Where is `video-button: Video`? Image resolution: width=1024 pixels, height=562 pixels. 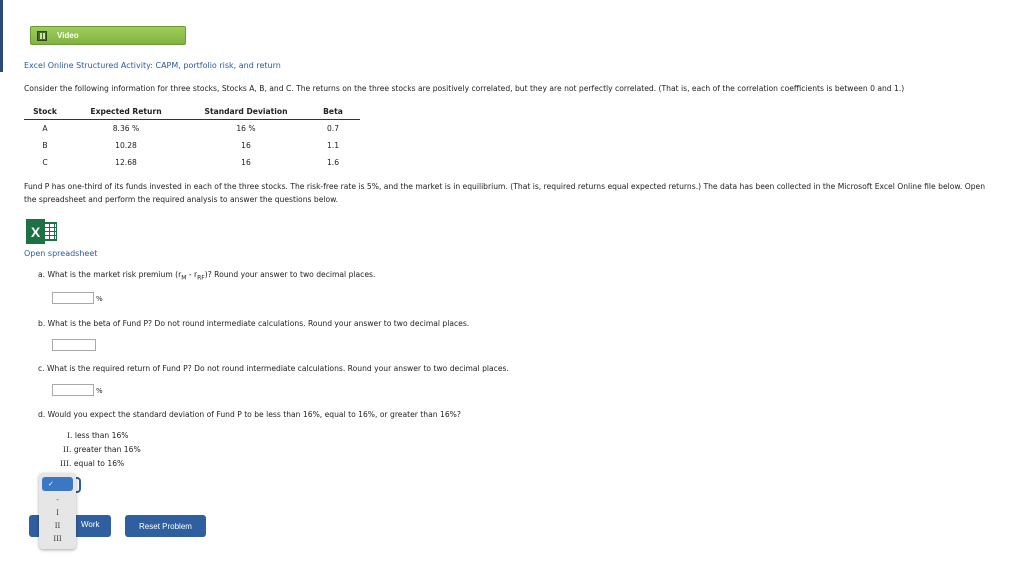
video-button: Video is located at coordinates (108, 35).